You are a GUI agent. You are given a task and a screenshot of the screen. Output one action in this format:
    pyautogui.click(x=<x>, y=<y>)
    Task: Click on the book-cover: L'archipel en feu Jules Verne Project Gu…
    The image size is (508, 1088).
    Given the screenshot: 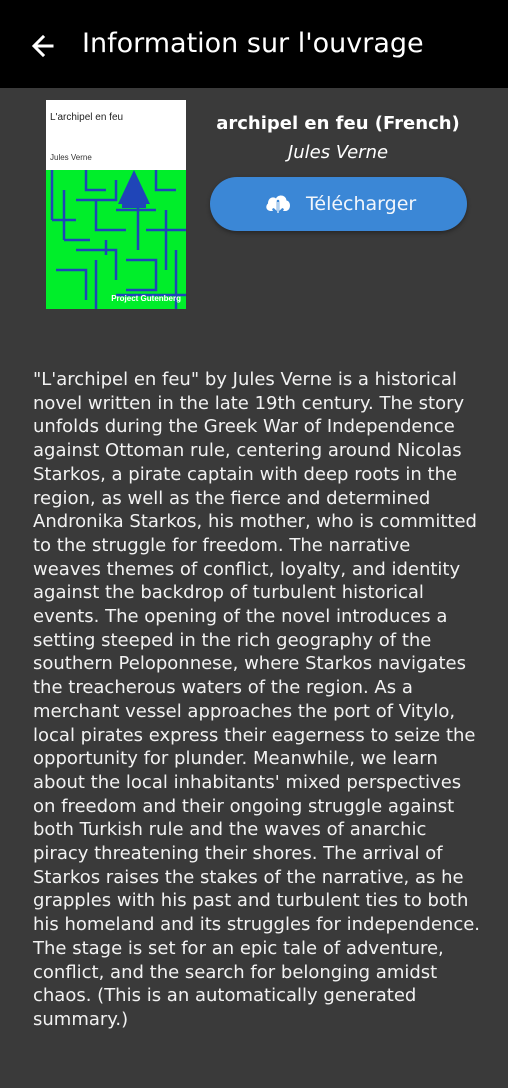 What is the action you would take?
    pyautogui.click(x=116, y=204)
    